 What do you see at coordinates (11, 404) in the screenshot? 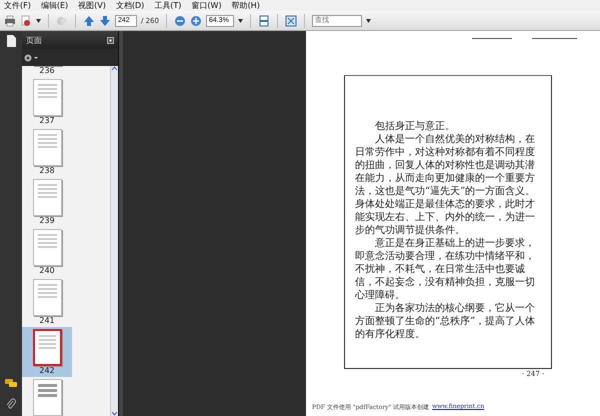
I see `paperclip-icon` at bounding box center [11, 404].